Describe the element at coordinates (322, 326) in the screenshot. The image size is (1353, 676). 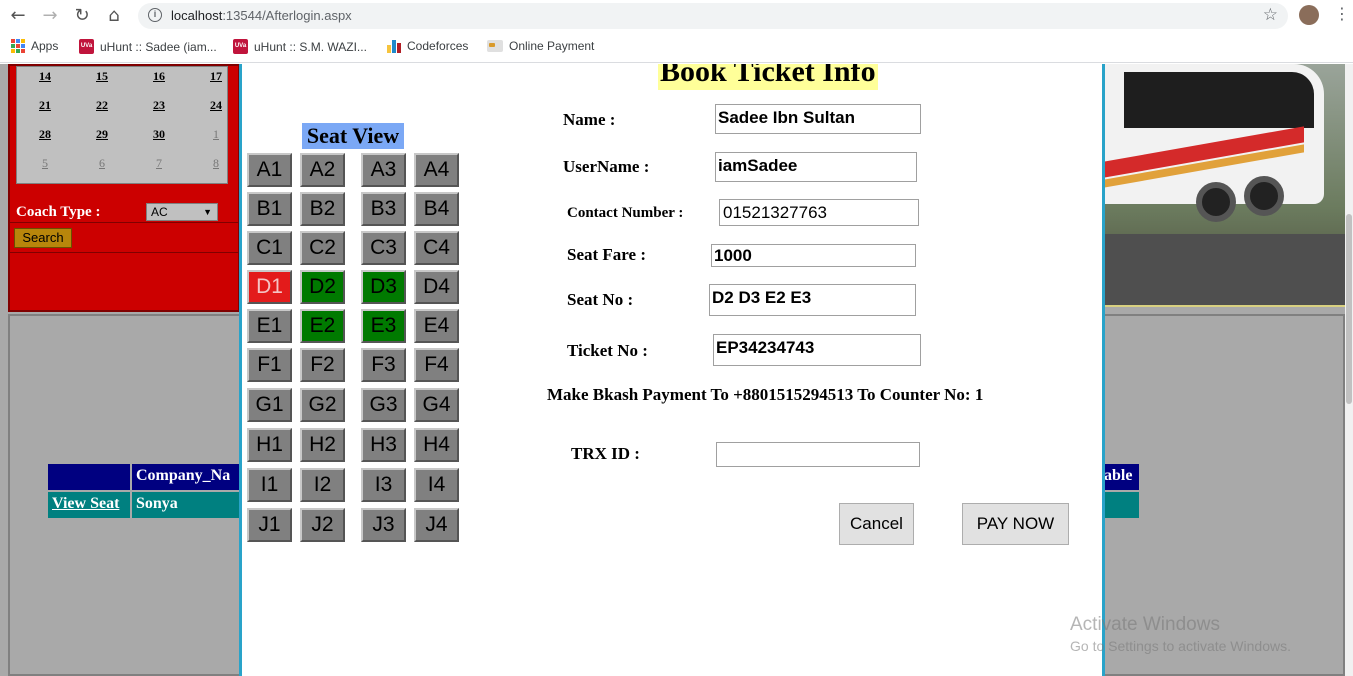
I see `seat-e2: E2` at that location.